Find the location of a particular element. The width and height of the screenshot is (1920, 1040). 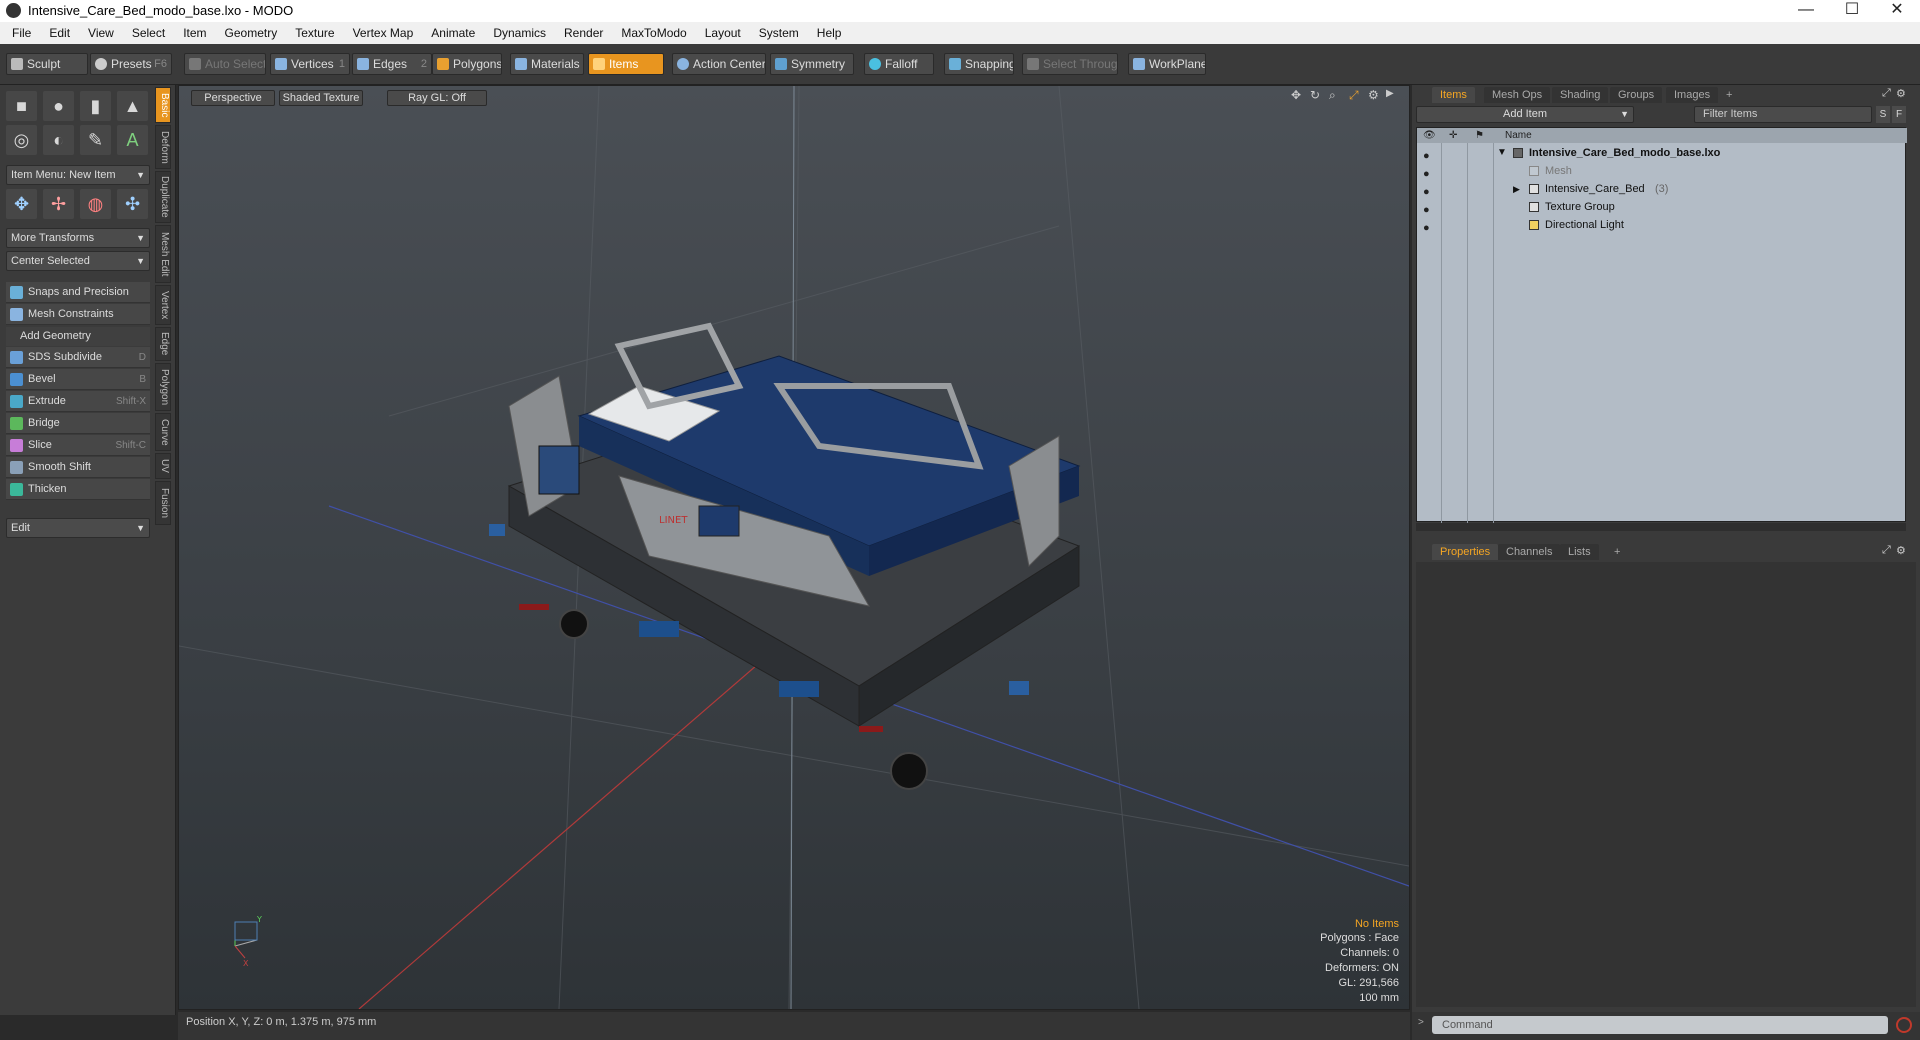

tab-edge: Edge is located at coordinates (163, 344).